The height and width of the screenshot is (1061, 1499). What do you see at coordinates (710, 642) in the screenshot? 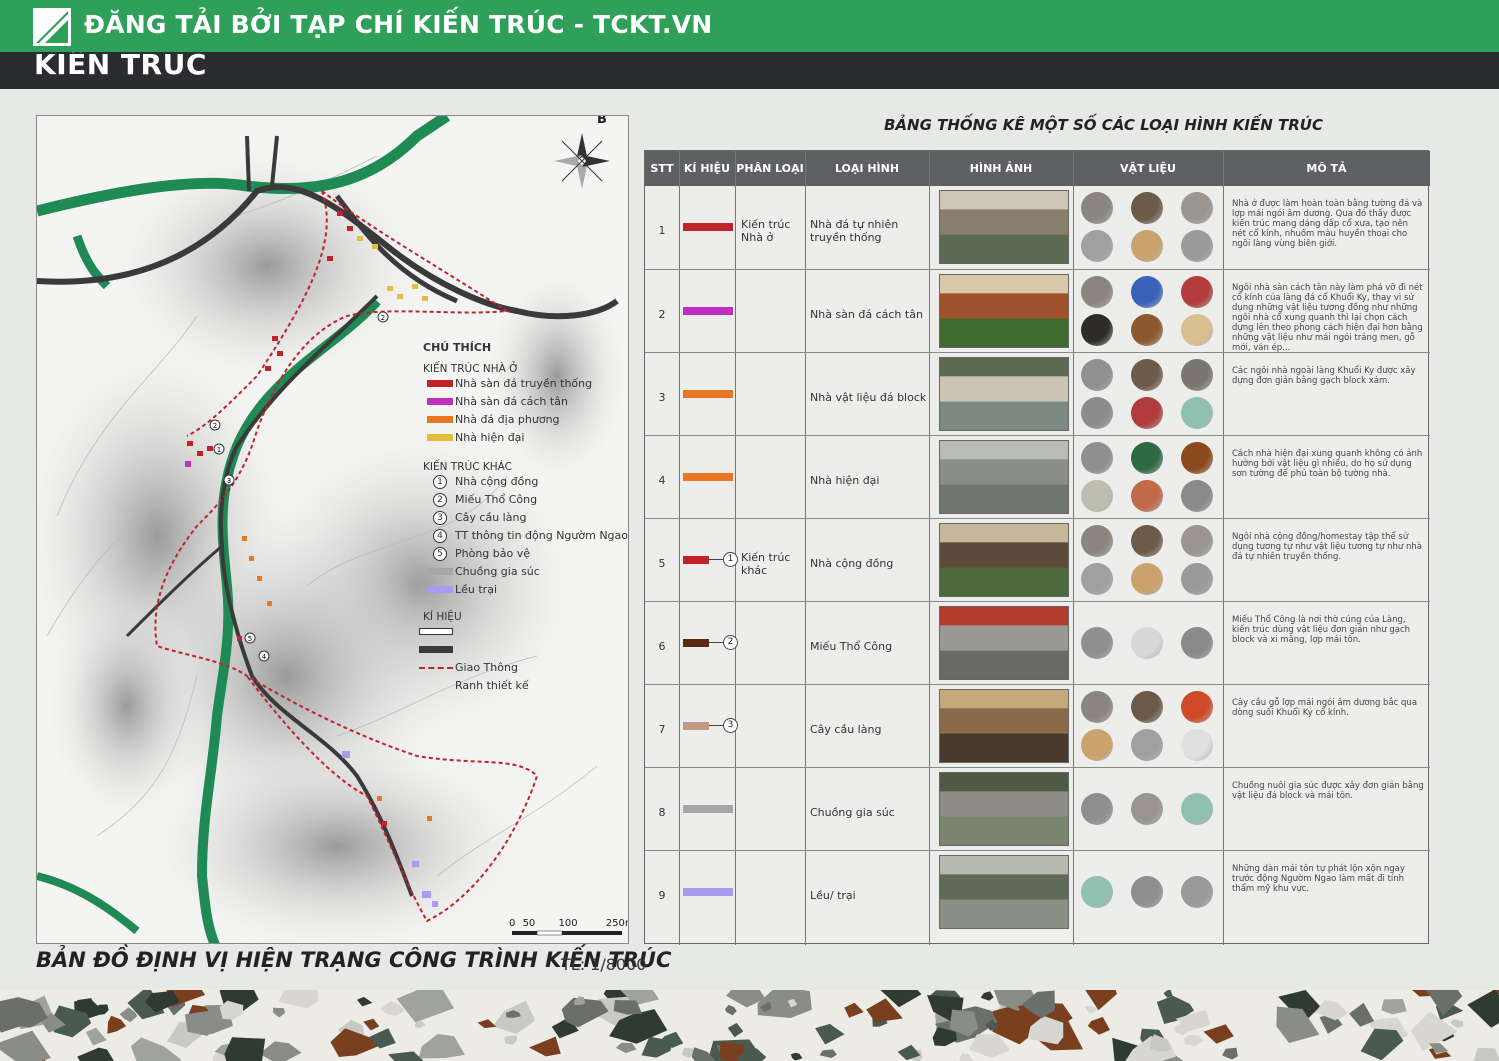
I see `symbol-swatch: 2` at bounding box center [710, 642].